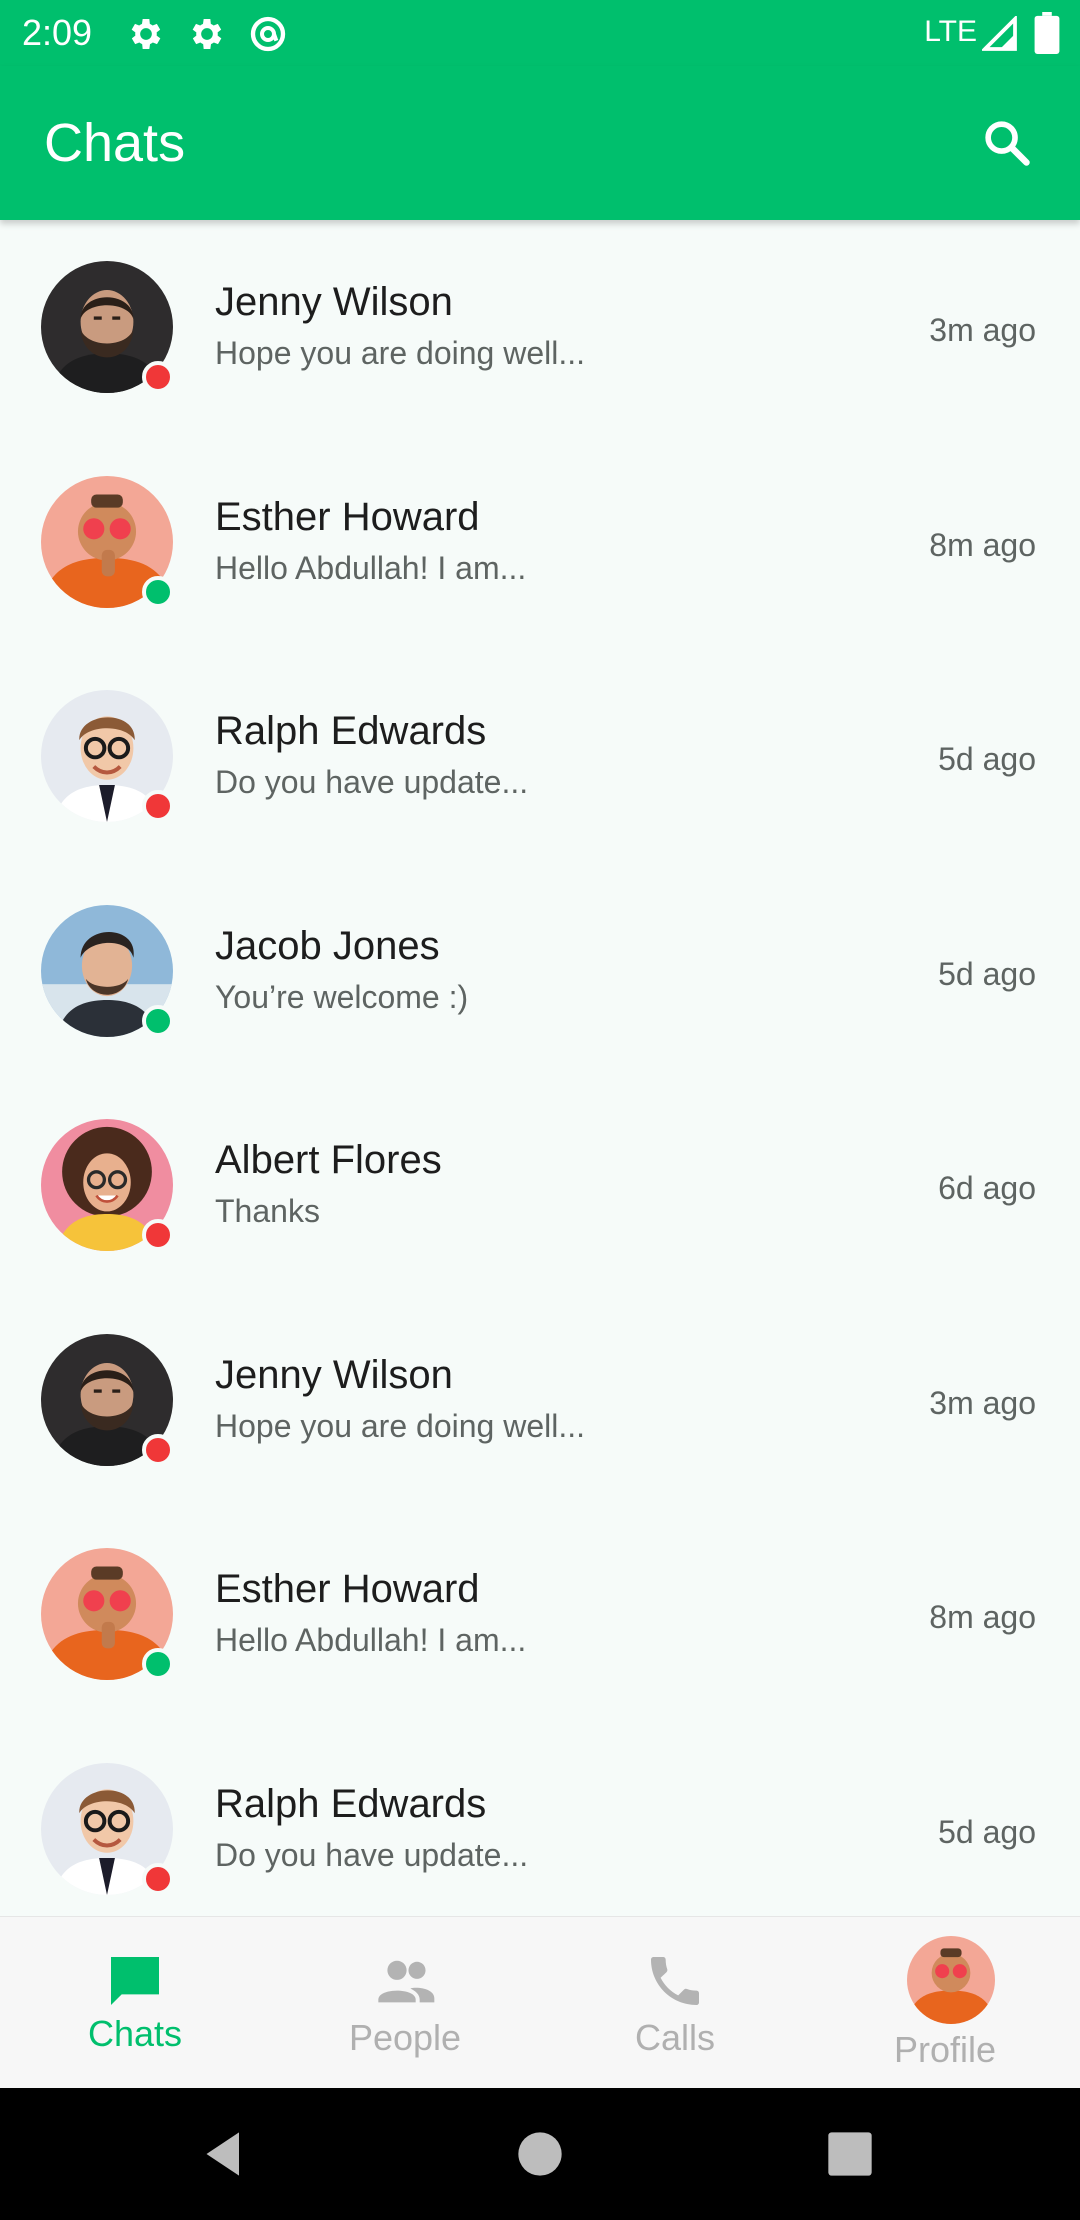 The image size is (1080, 2220). I want to click on chat-list-item: Jacob Jones You’re welcome :) 5d ago, so click(540, 971).